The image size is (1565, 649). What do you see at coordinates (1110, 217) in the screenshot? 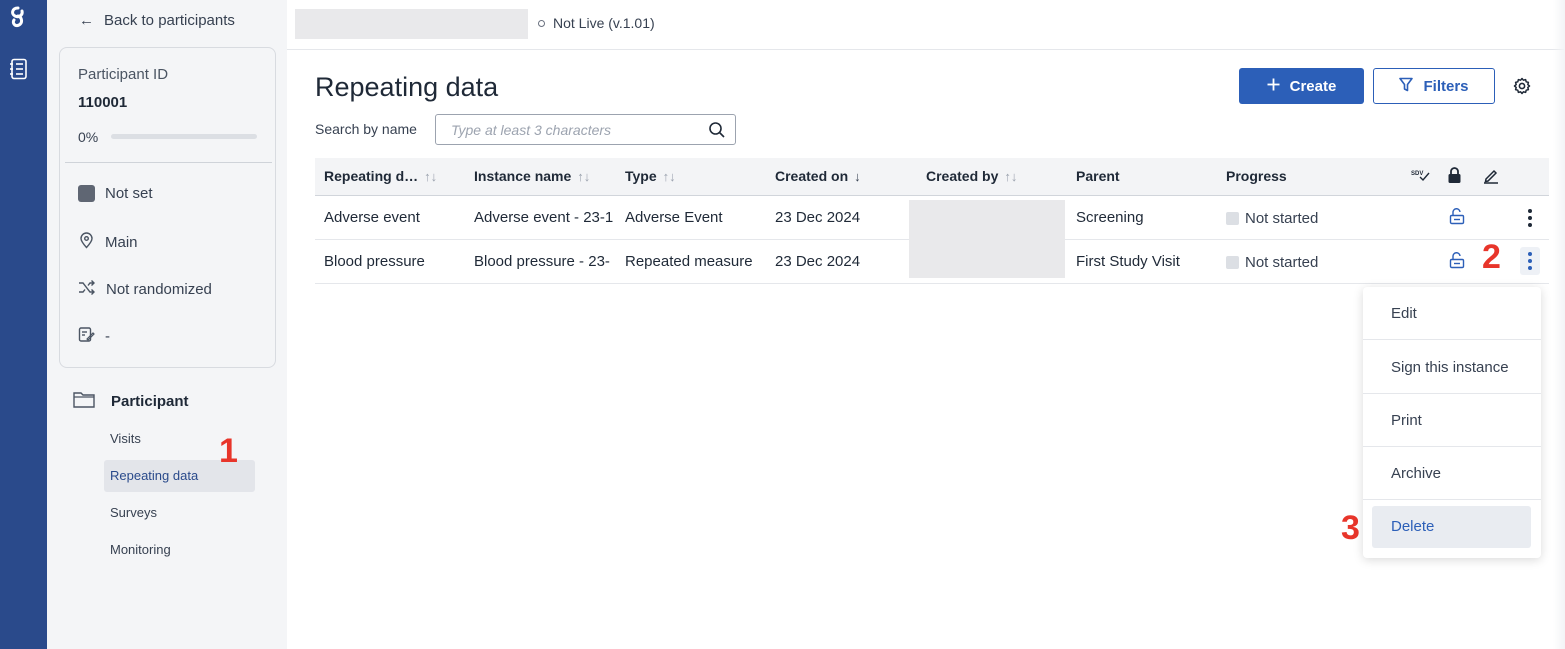
I see `cell-parent: Screening` at bounding box center [1110, 217].